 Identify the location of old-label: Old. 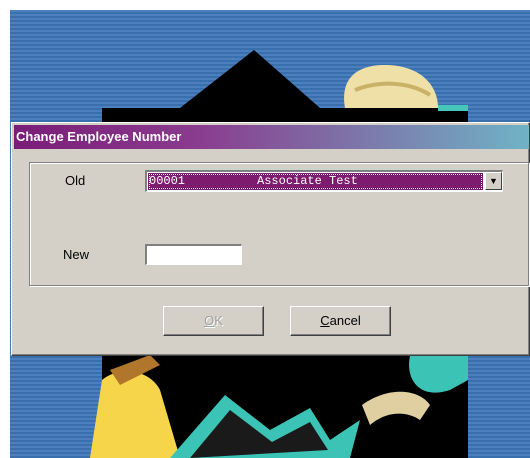
(75, 180).